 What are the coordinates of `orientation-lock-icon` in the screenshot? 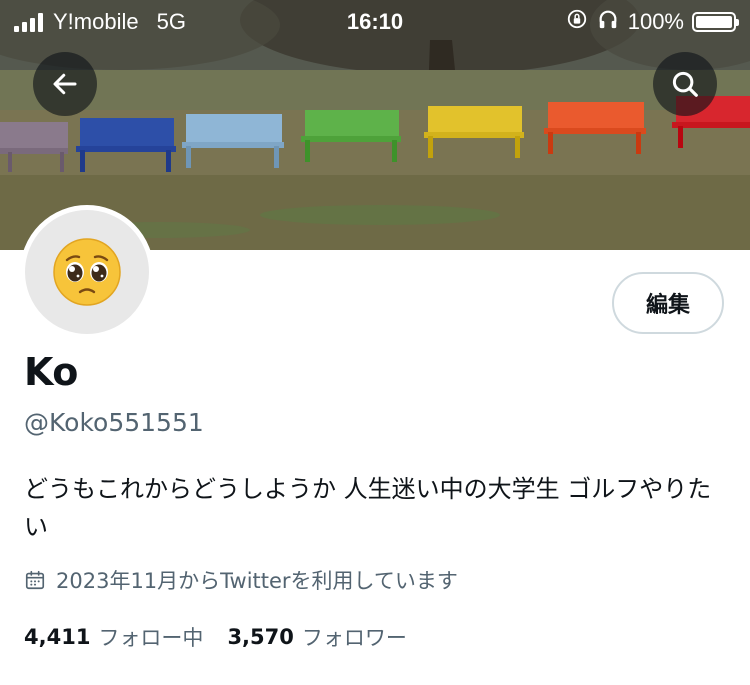 It's located at (577, 22).